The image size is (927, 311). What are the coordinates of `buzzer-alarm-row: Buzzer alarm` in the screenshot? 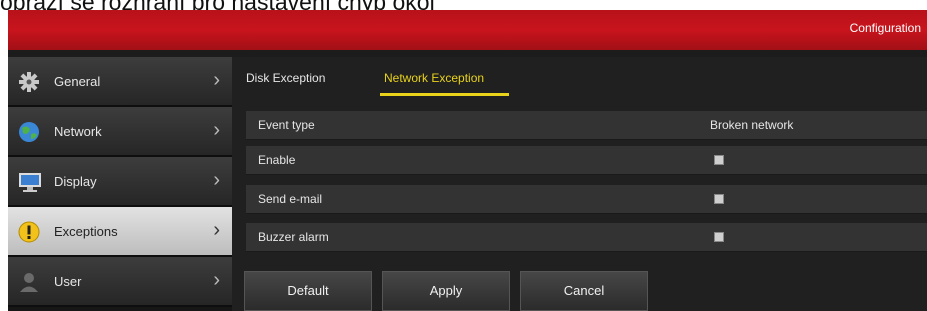 It's located at (586, 237).